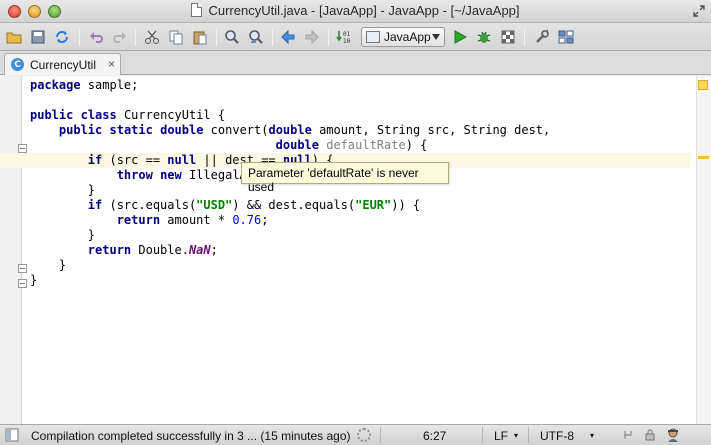  I want to click on cut-icon, so click(152, 37).